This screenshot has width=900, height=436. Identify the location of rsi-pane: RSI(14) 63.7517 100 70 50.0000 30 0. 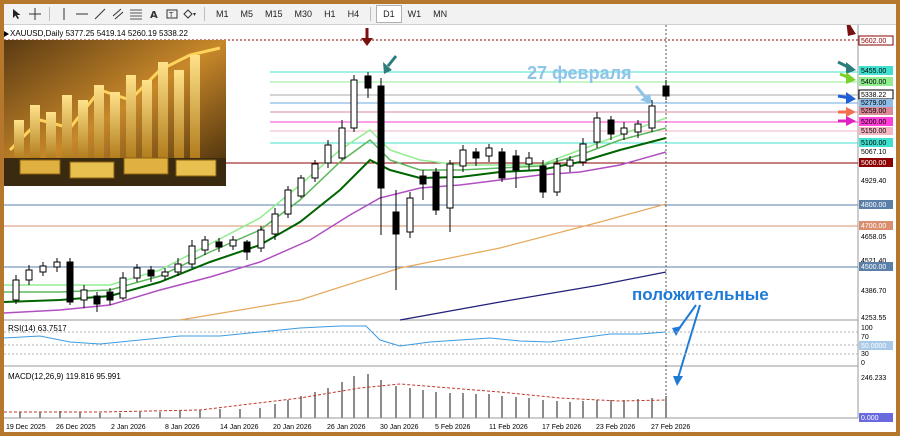
(448, 345).